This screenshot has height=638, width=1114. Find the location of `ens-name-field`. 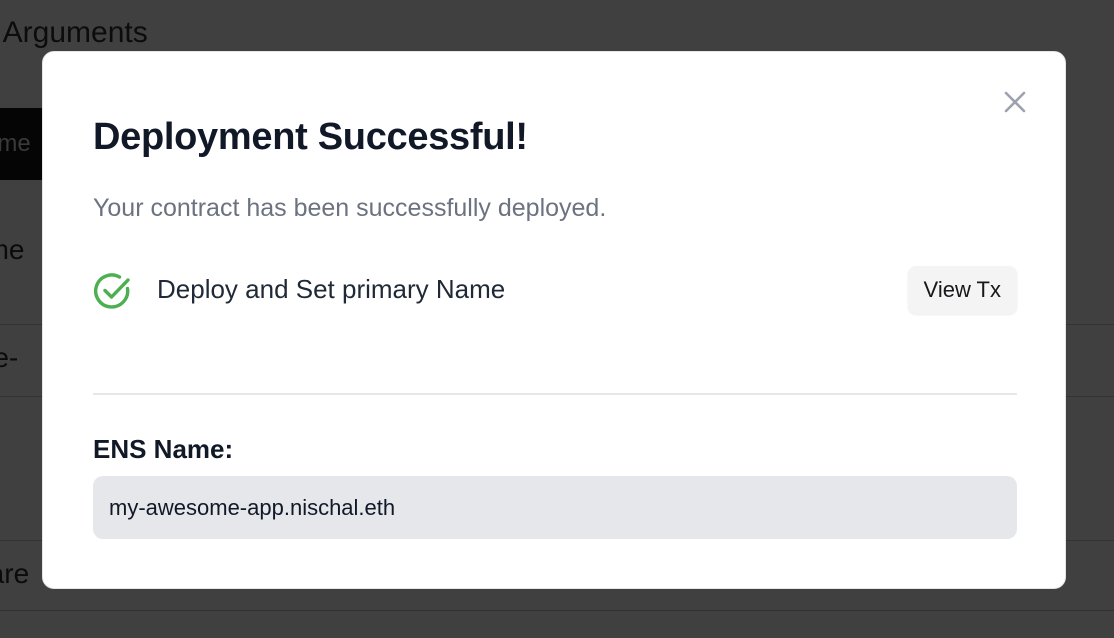

ens-name-field is located at coordinates (555, 507).